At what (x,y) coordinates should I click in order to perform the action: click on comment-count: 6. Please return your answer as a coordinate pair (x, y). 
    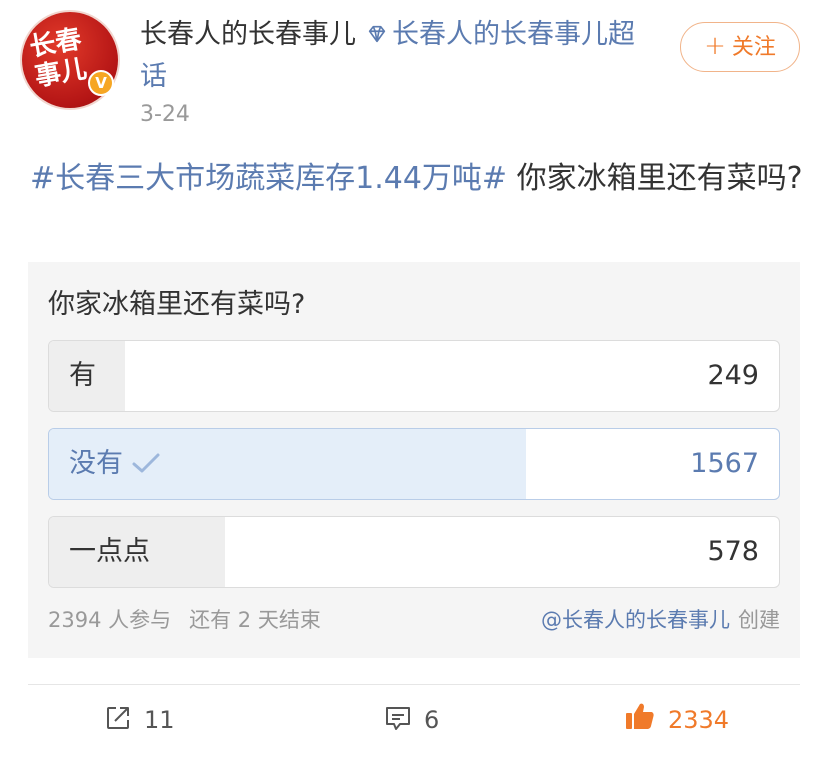
    Looking at the image, I should click on (432, 720).